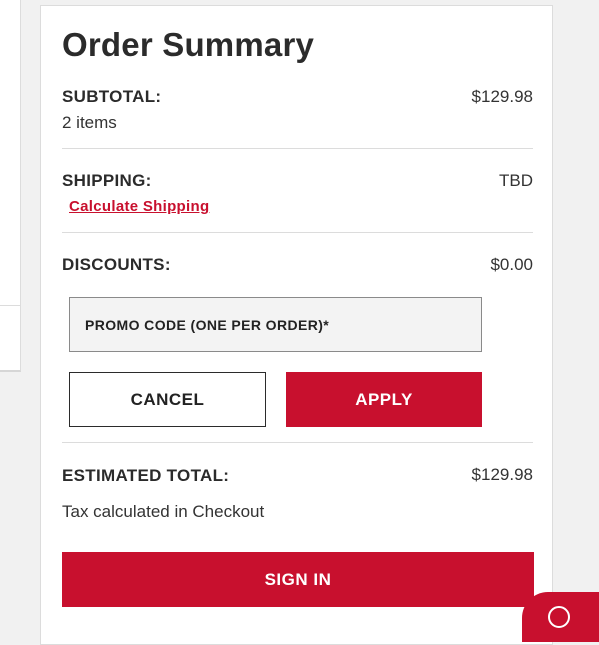  What do you see at coordinates (10, 339) in the screenshot?
I see `left-content-panel-lower` at bounding box center [10, 339].